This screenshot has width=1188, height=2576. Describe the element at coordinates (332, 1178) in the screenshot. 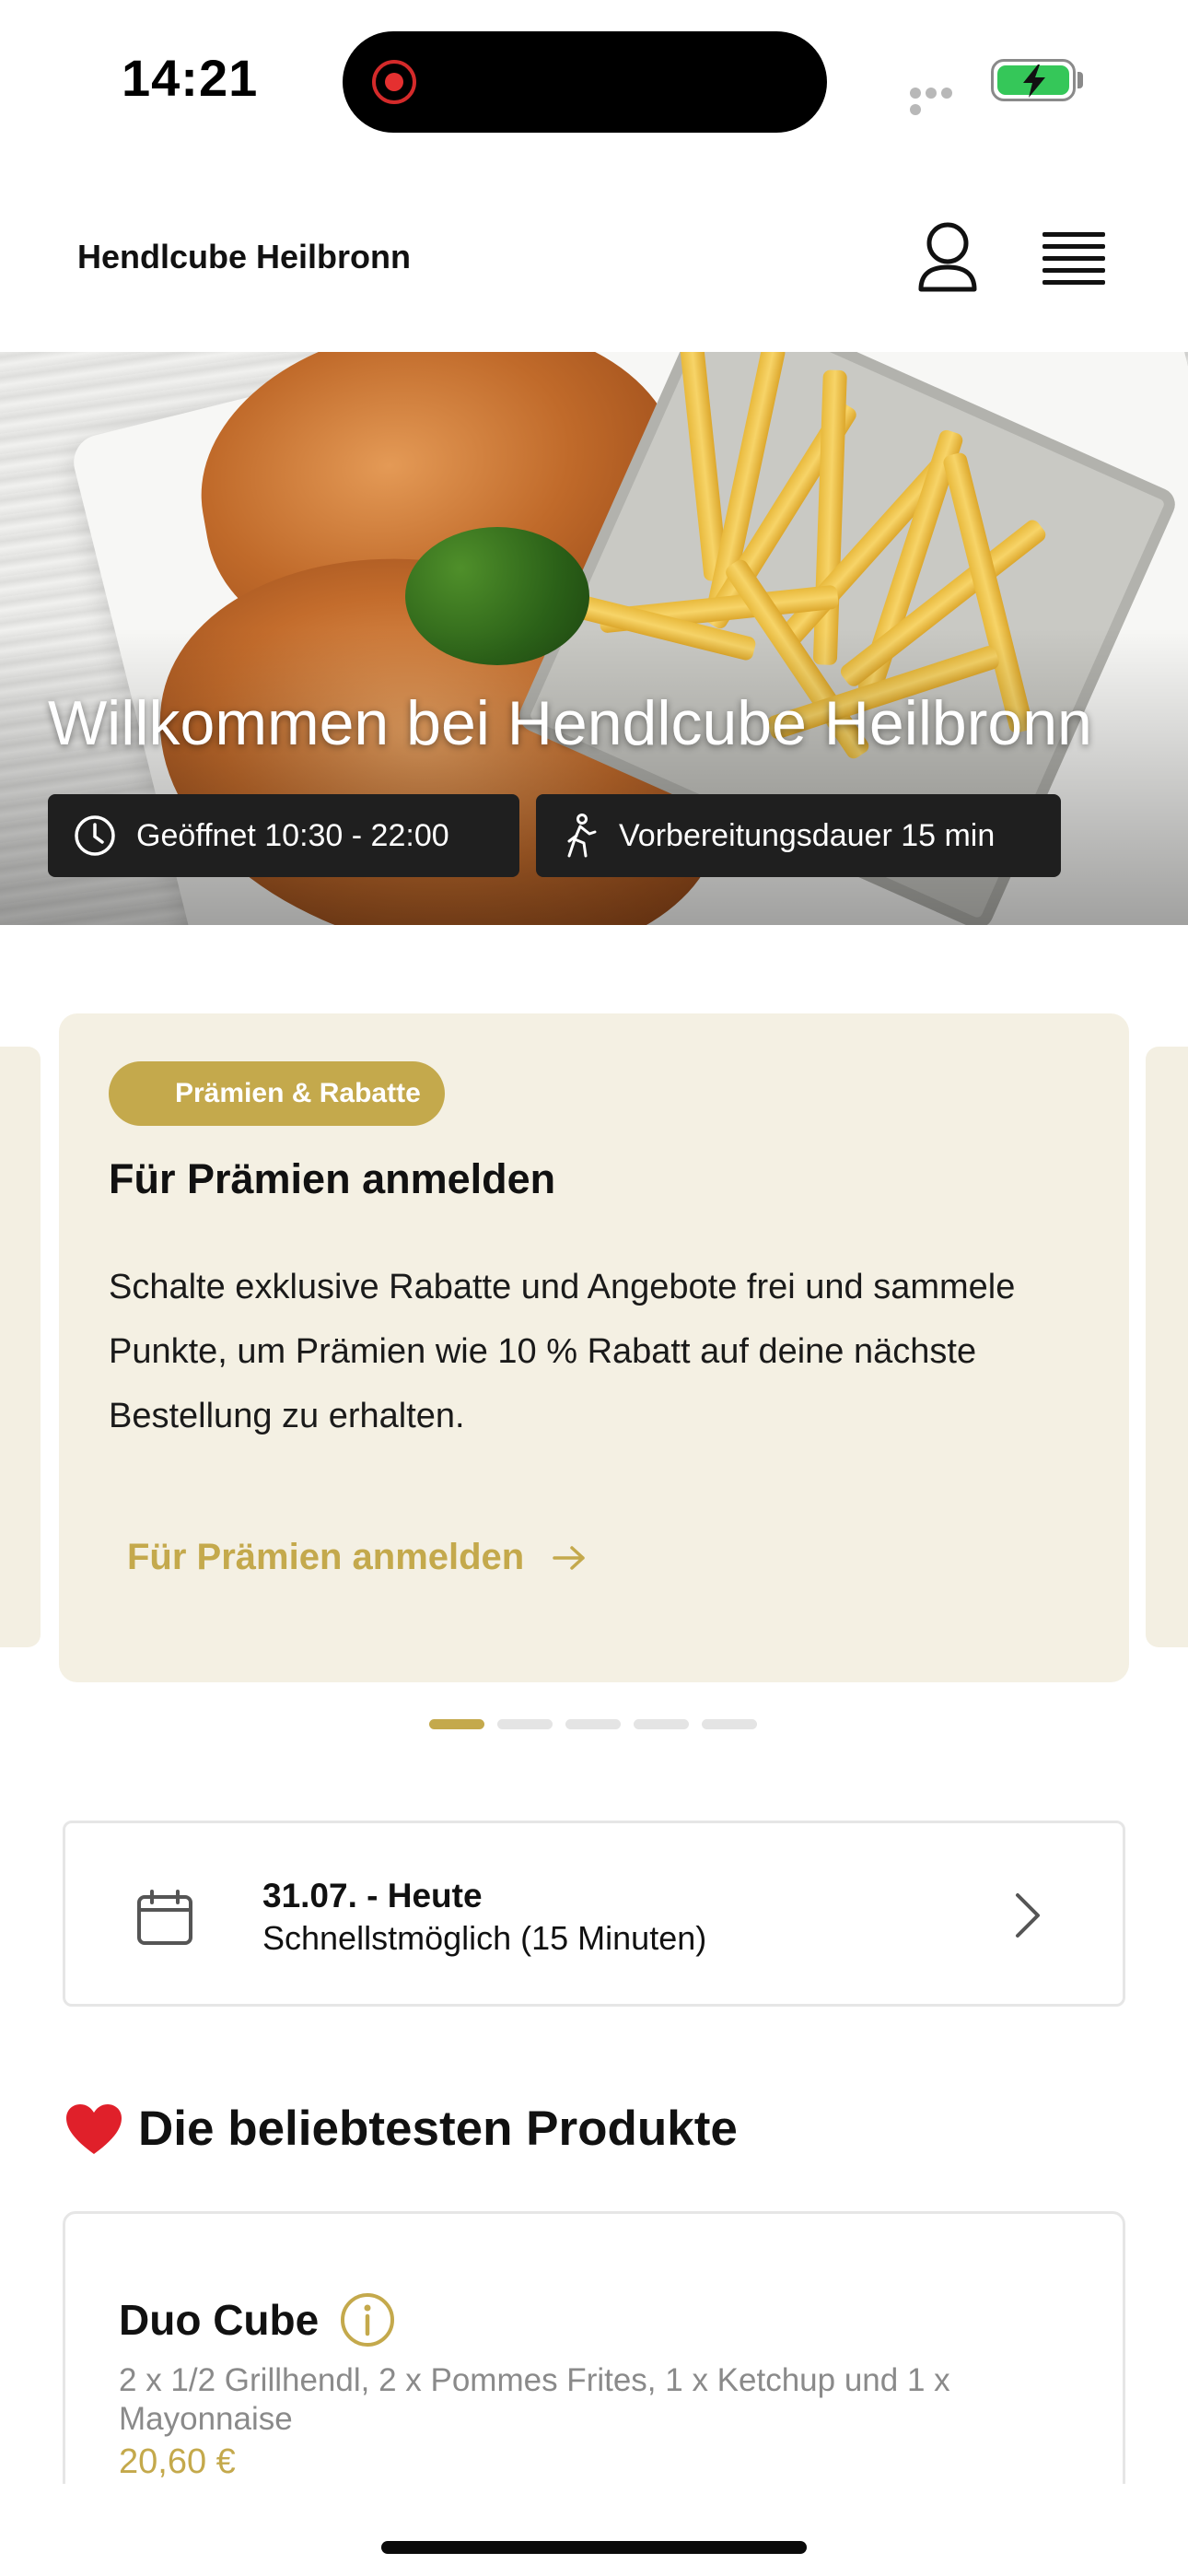

I see `promo-title: Für Prämien anmelden` at that location.